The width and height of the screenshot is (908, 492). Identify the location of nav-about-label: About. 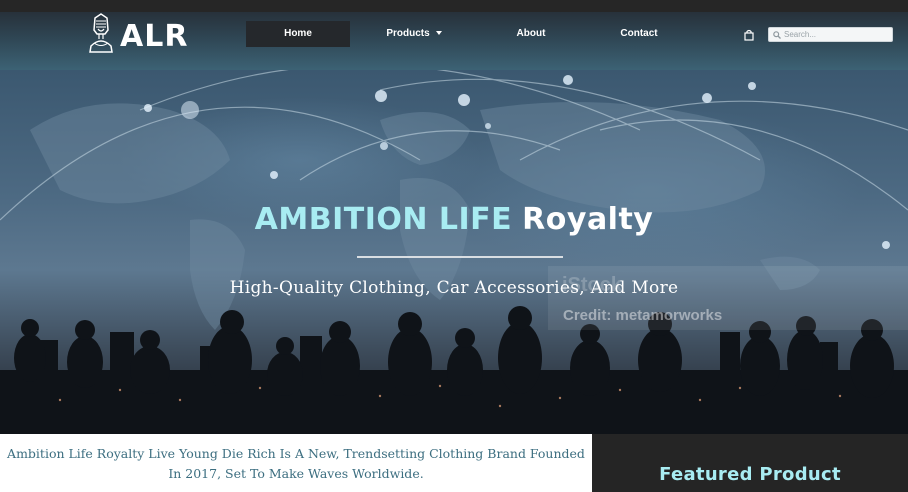
(531, 33).